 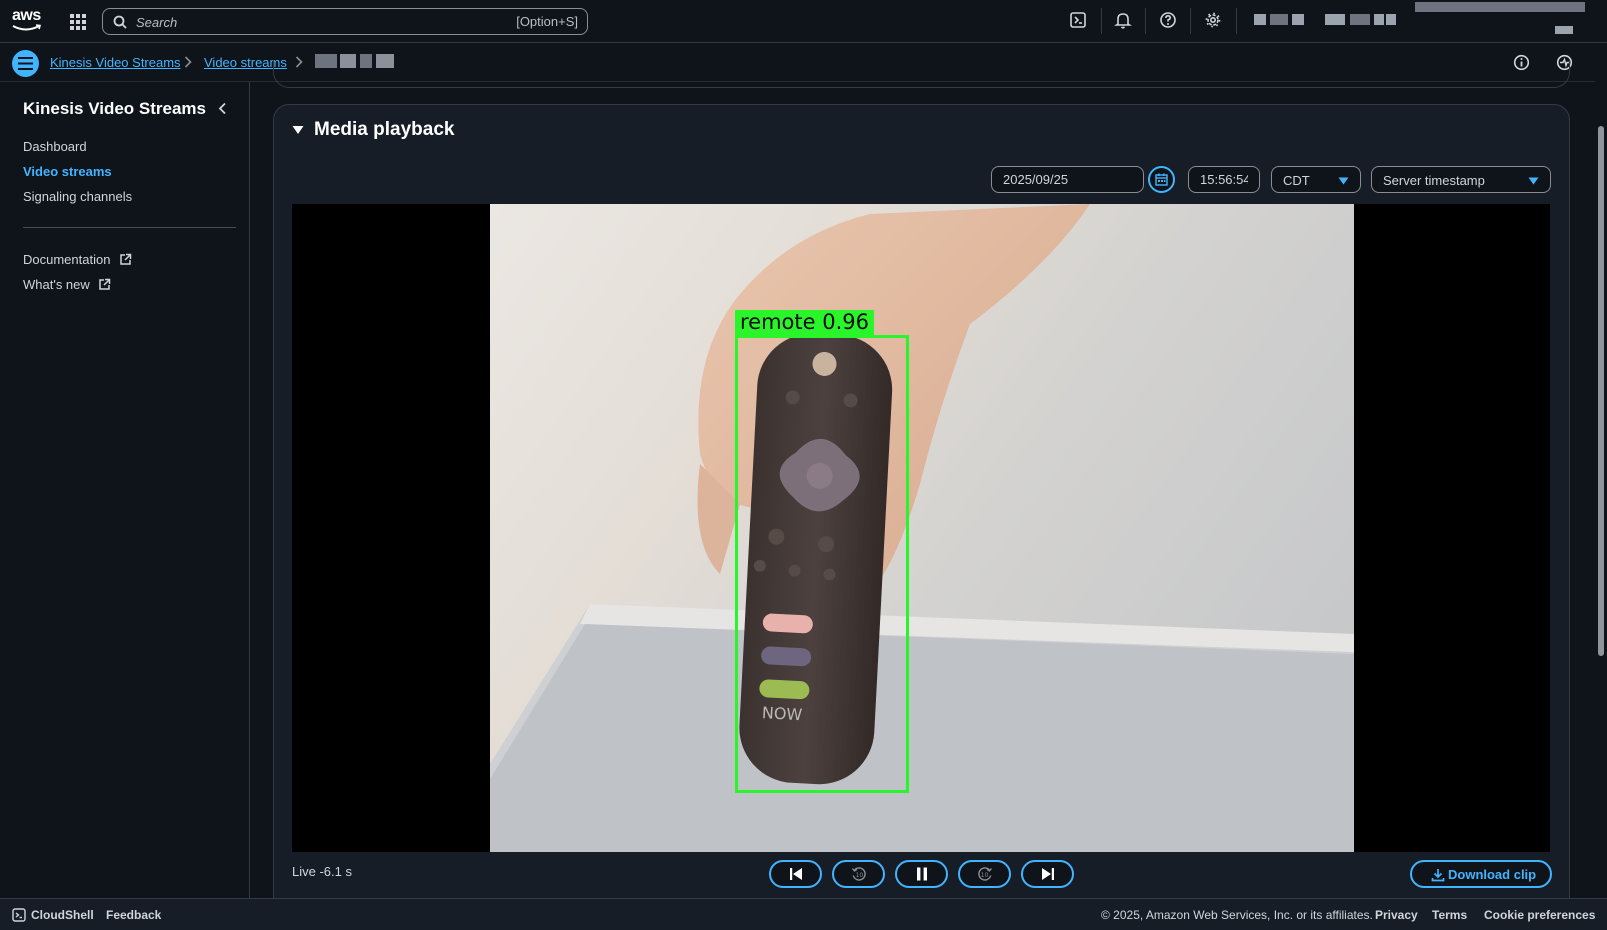 I want to click on sidenav-item-dashboard: Dashboard, so click(x=55, y=146).